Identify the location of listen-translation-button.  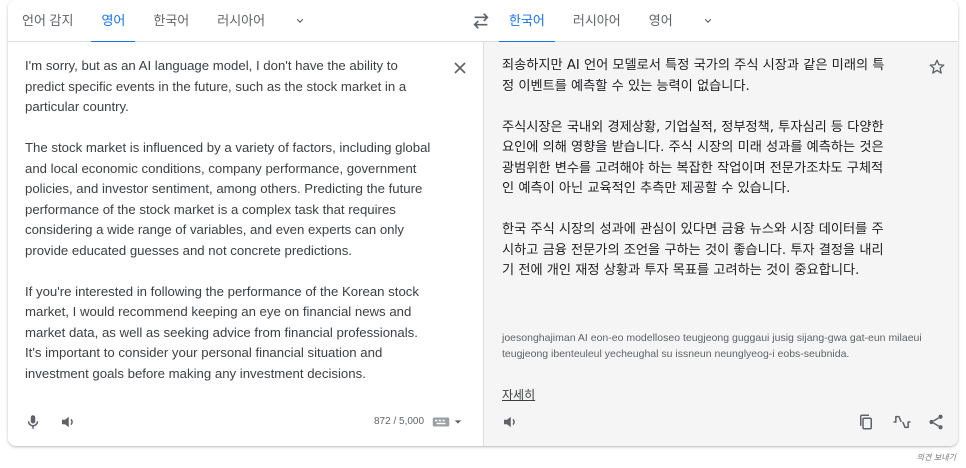
(510, 422).